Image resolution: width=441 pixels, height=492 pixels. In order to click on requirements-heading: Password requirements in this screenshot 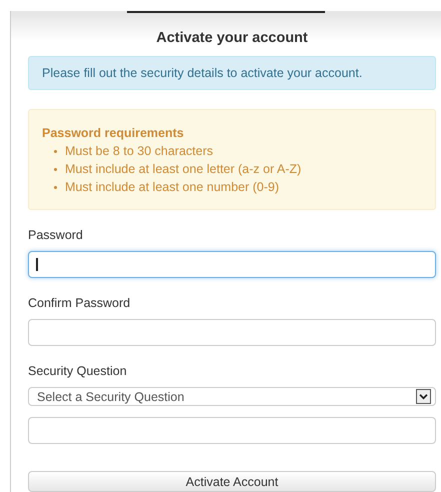, I will do `click(113, 133)`.